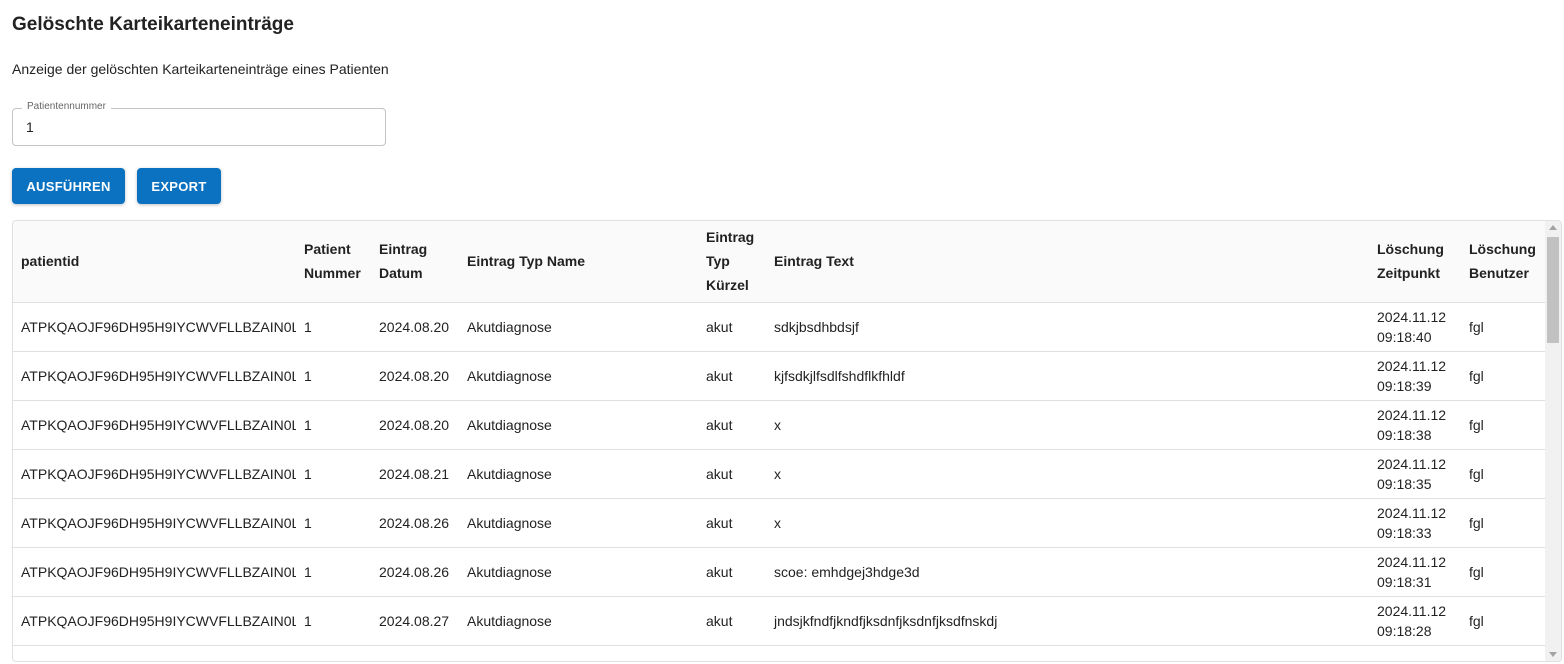 The width and height of the screenshot is (1564, 664). I want to click on cell-eintrag-datum, so click(415, 653).